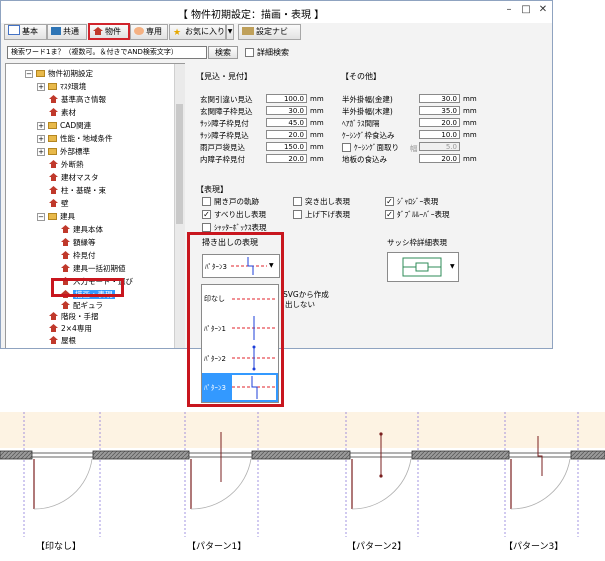  I want to click on tab-exclusive-label: 専用, so click(154, 31).